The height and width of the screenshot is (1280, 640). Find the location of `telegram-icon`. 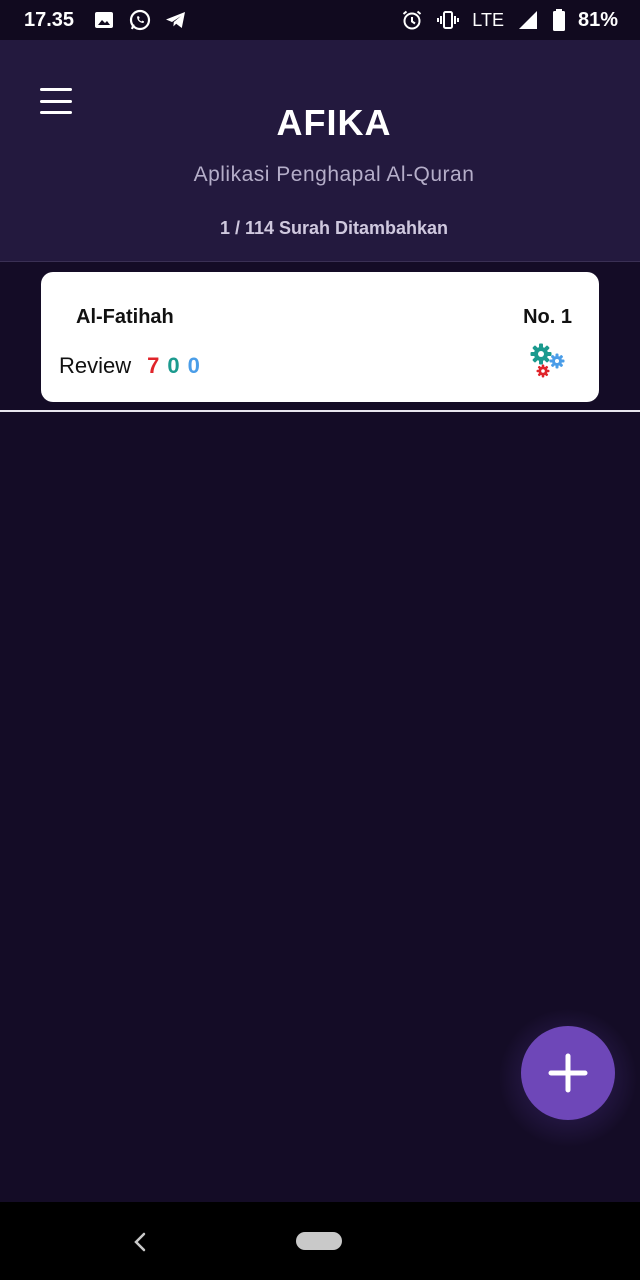

telegram-icon is located at coordinates (176, 20).